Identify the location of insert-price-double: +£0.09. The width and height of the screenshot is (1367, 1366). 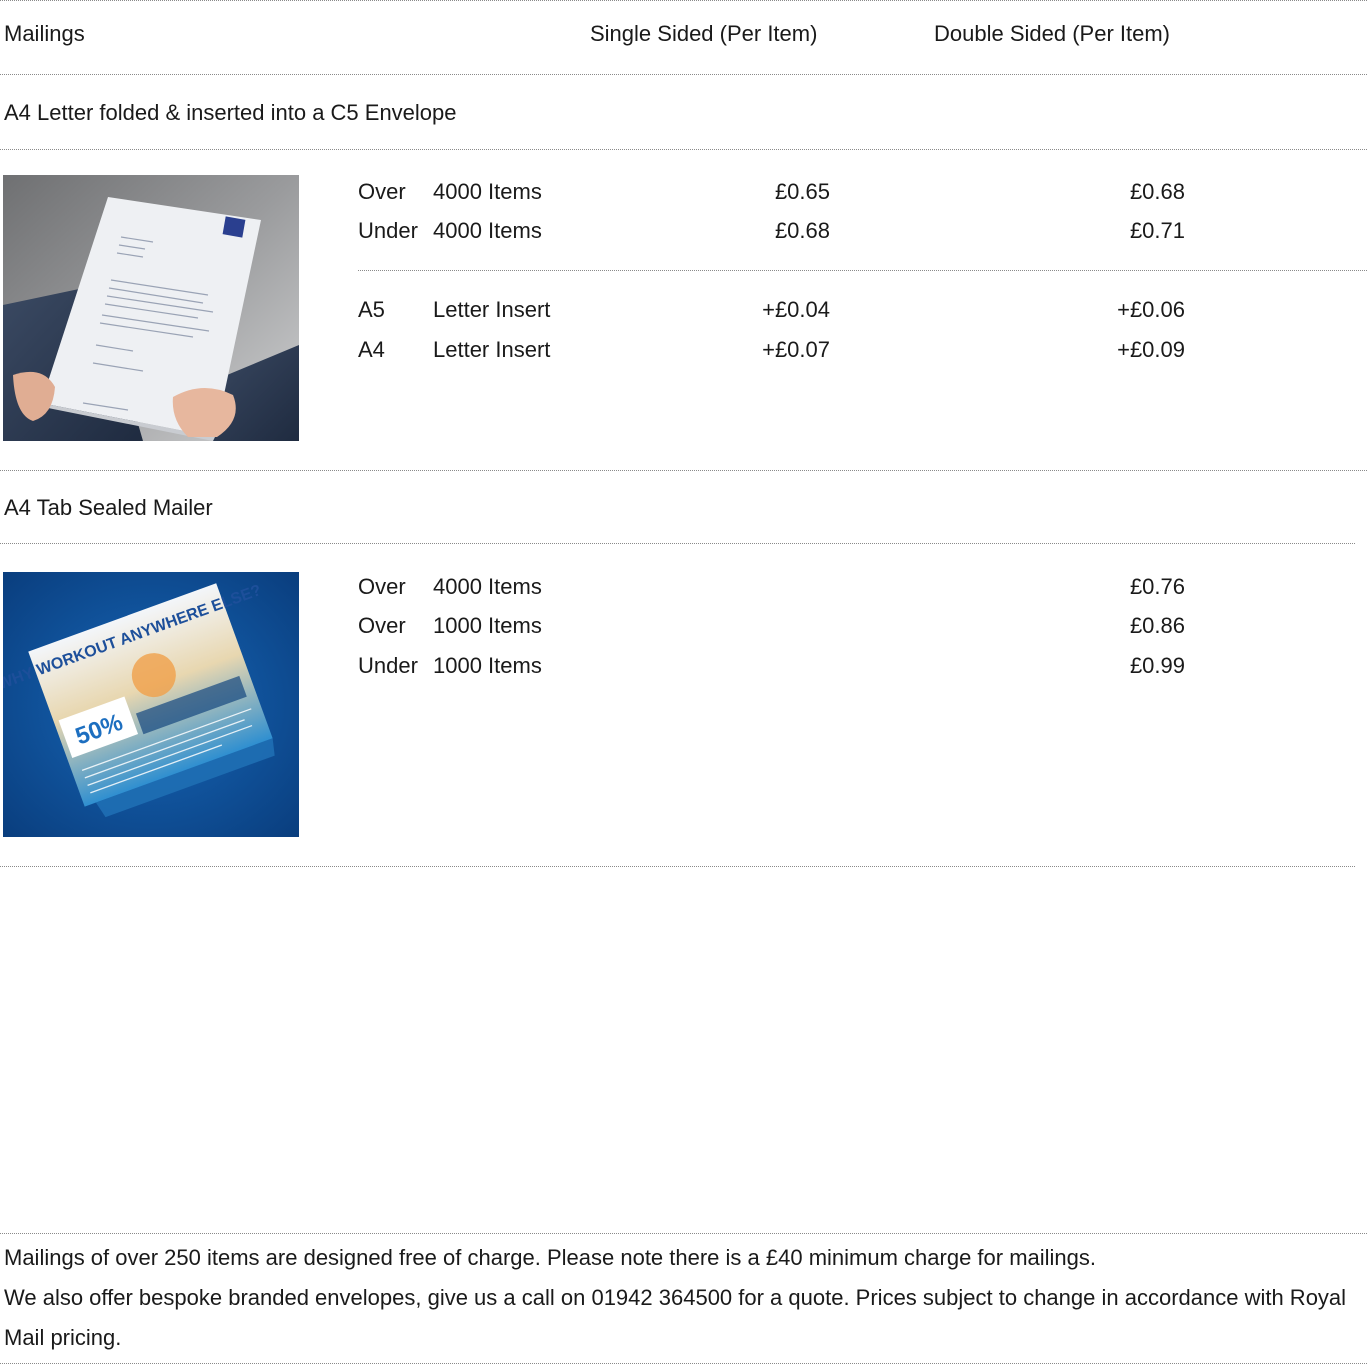
(1151, 349).